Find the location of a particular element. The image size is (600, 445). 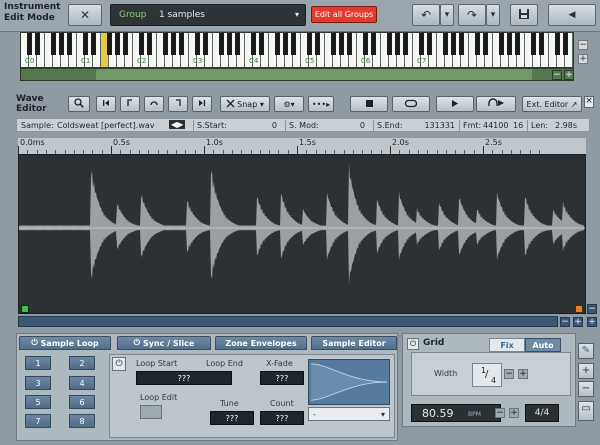

pencil-tool-button: ✎ is located at coordinates (586, 351).